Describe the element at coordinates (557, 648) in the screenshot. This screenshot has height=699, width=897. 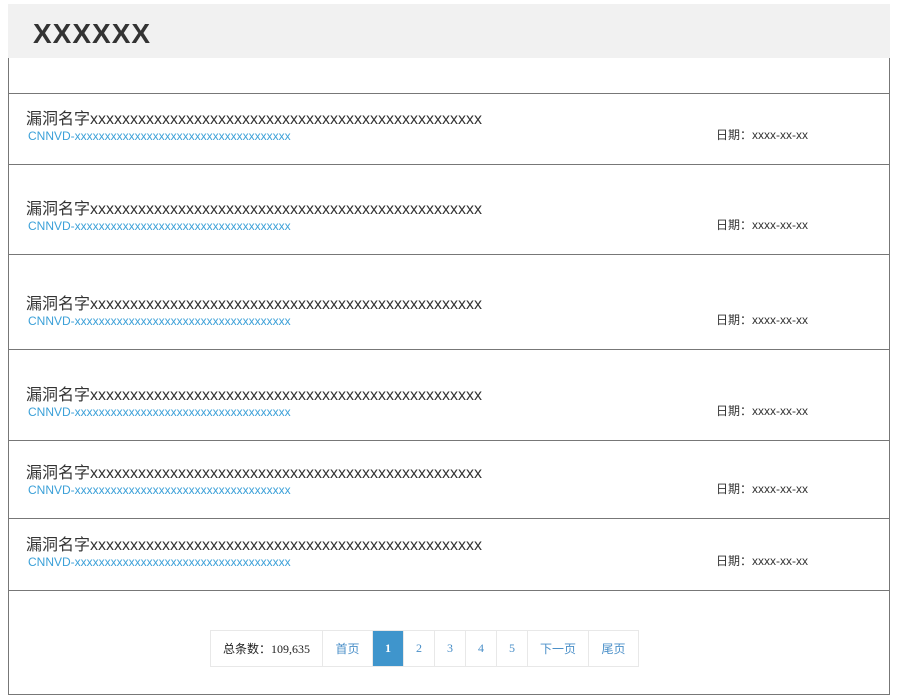
I see `next-page-button: 下一页` at that location.